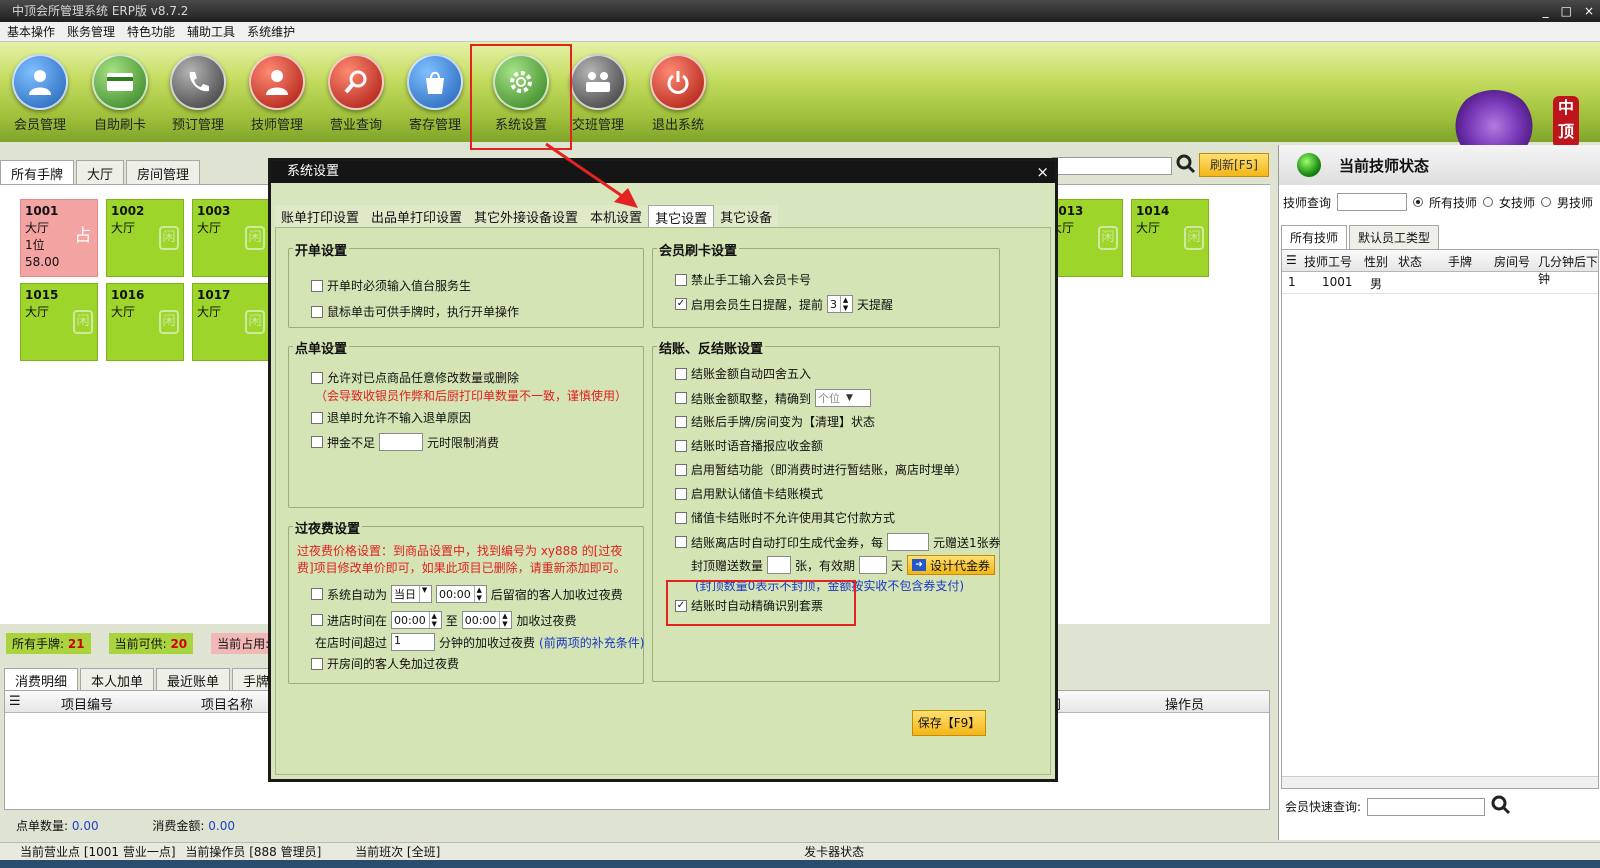  I want to click on stay-minutes-input: 1, so click(413, 642).